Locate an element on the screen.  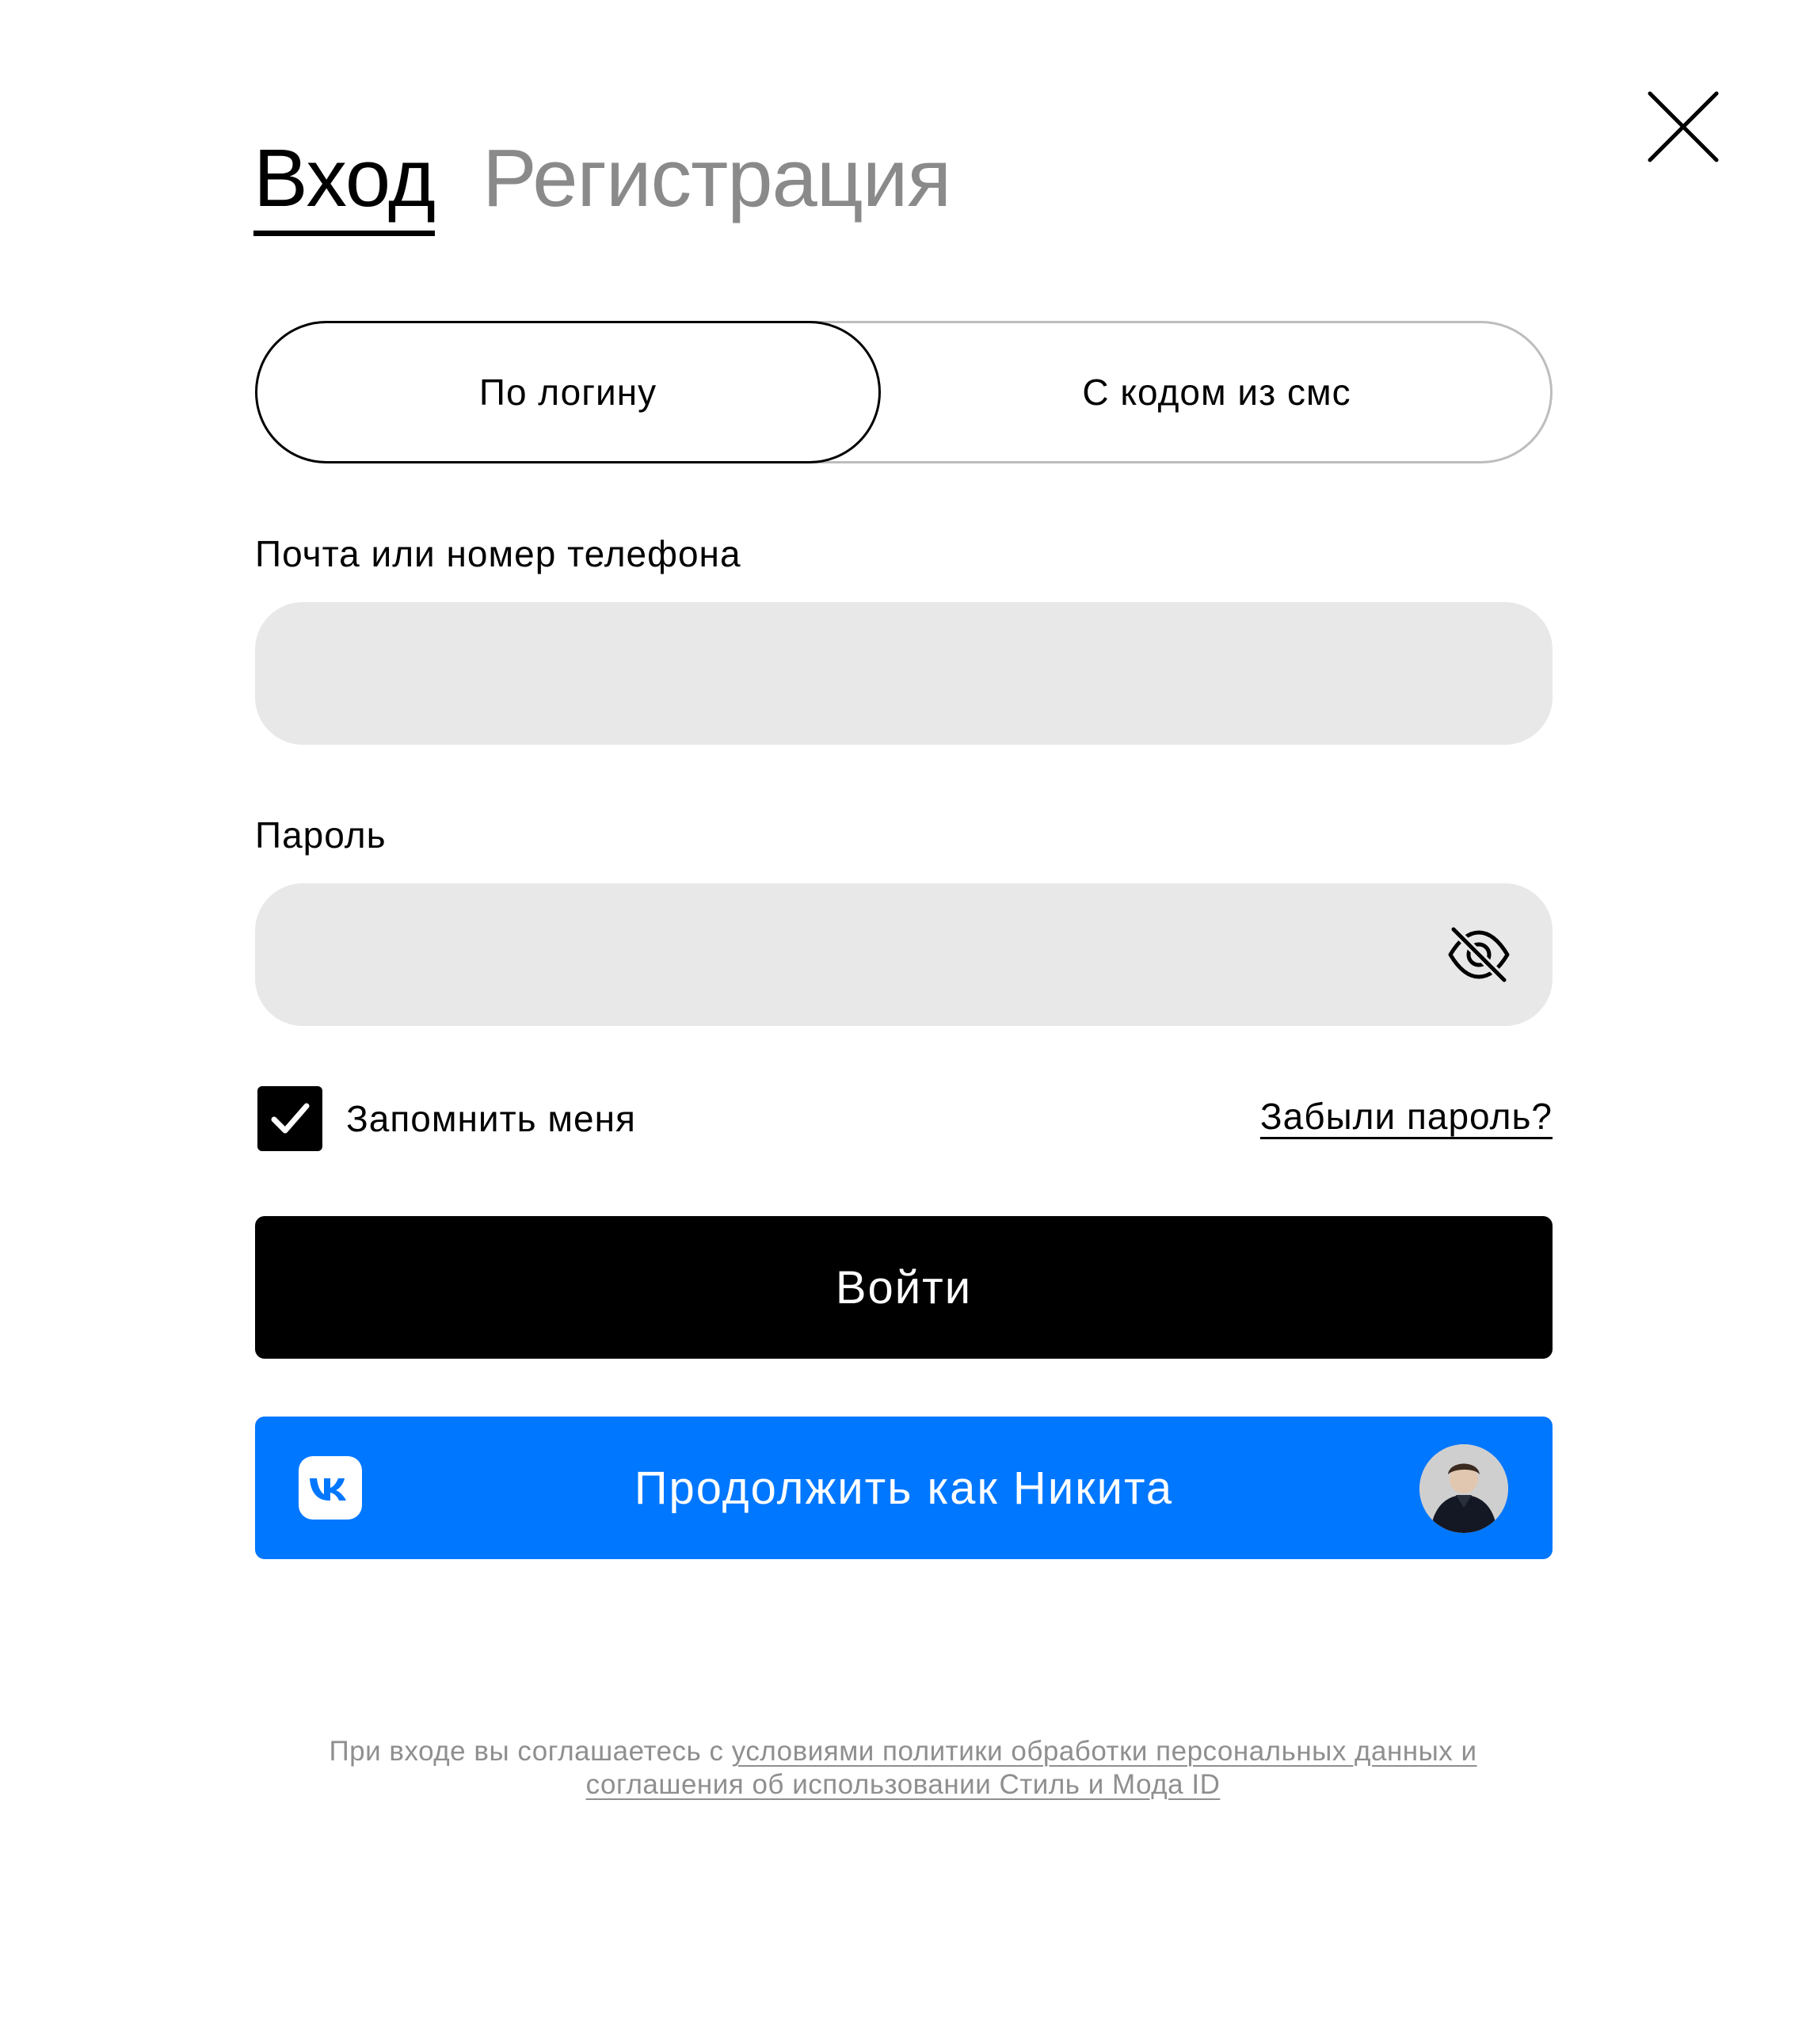
tab-register: Регистрация is located at coordinates (716, 178).